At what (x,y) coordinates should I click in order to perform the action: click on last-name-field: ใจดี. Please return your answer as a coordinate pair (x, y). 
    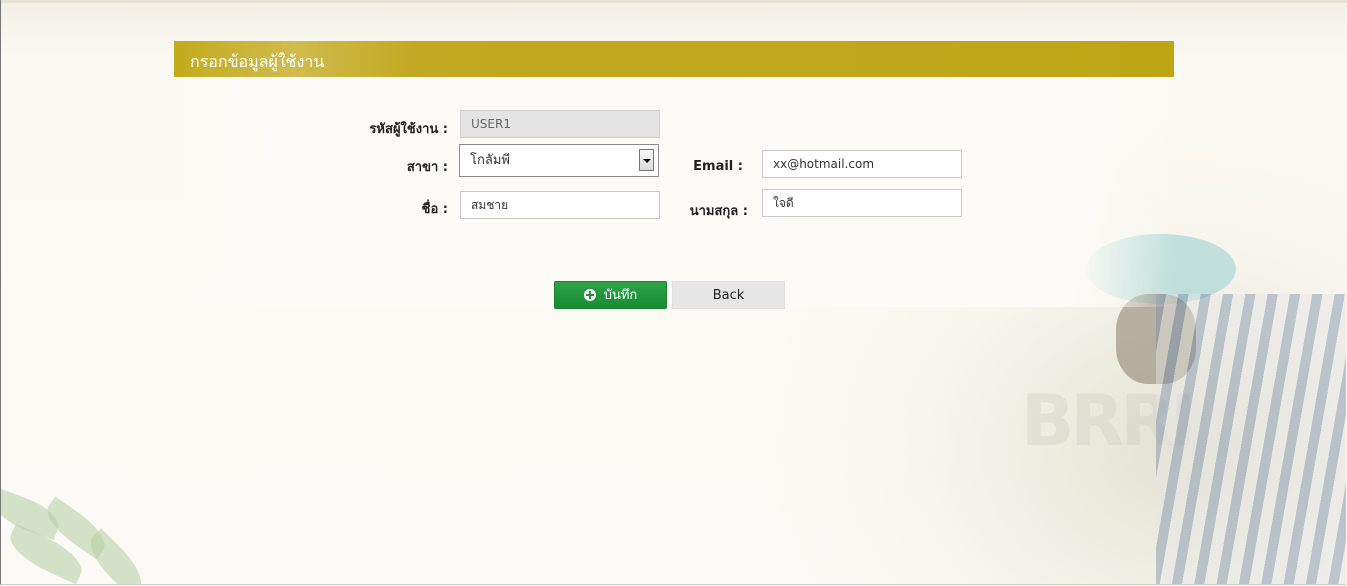
    Looking at the image, I should click on (862, 203).